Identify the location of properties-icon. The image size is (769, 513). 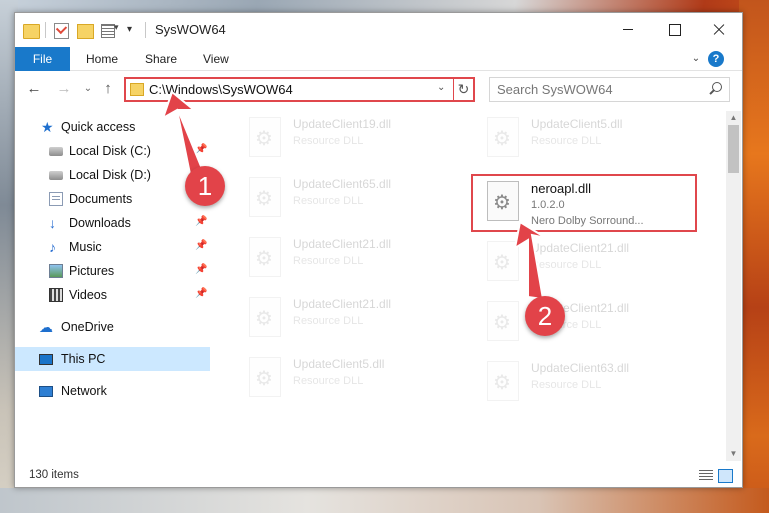
(112, 30).